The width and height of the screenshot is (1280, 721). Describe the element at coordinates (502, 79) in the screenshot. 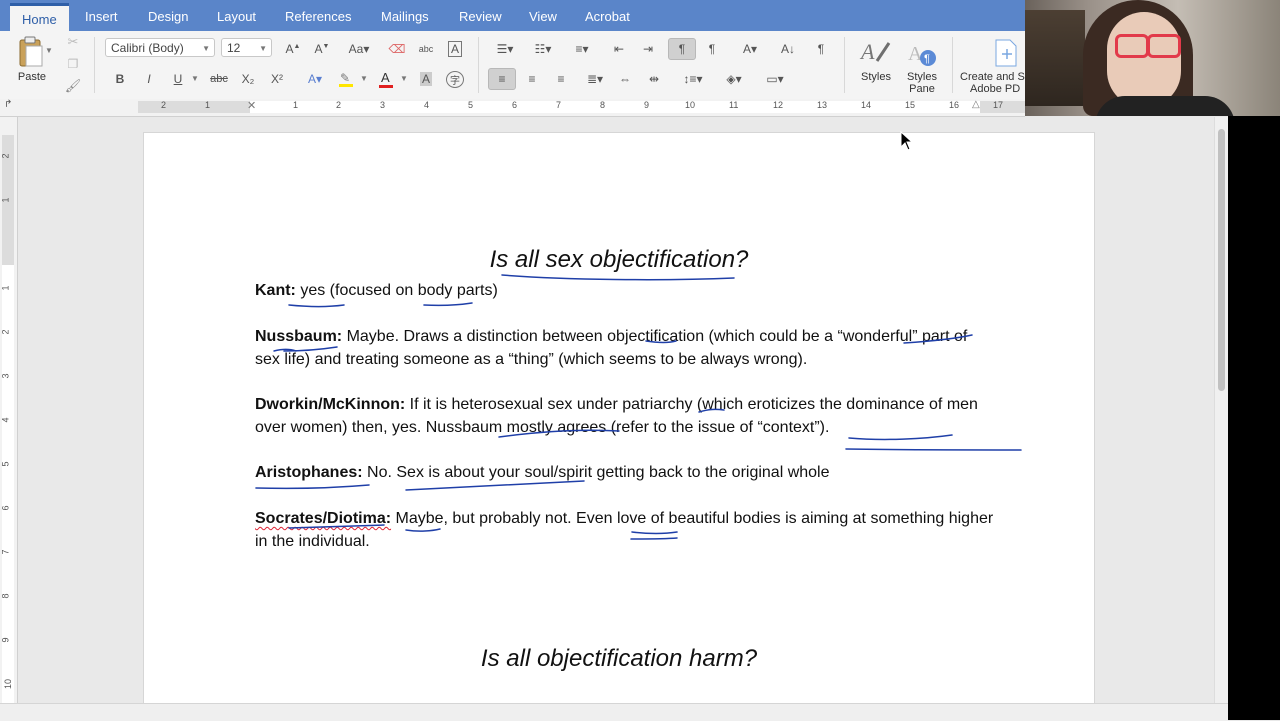

I see `align-left-button: ≡` at that location.